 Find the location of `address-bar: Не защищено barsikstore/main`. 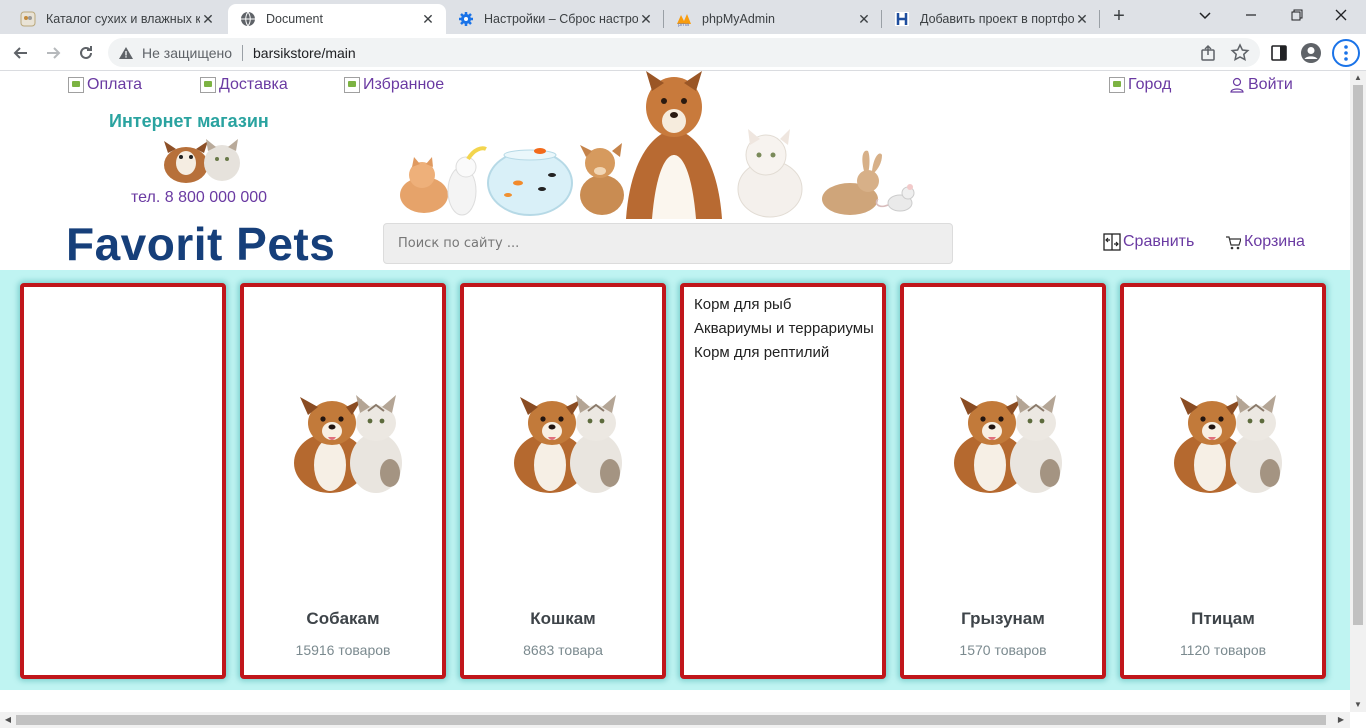

address-bar: Не защищено barsikstore/main is located at coordinates (684, 52).